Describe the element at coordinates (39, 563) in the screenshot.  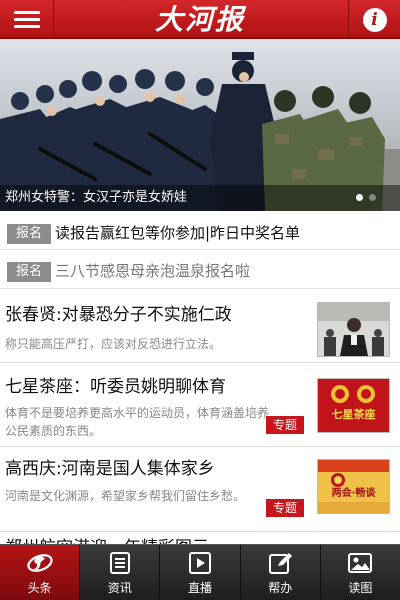
I see `headline-icon` at that location.